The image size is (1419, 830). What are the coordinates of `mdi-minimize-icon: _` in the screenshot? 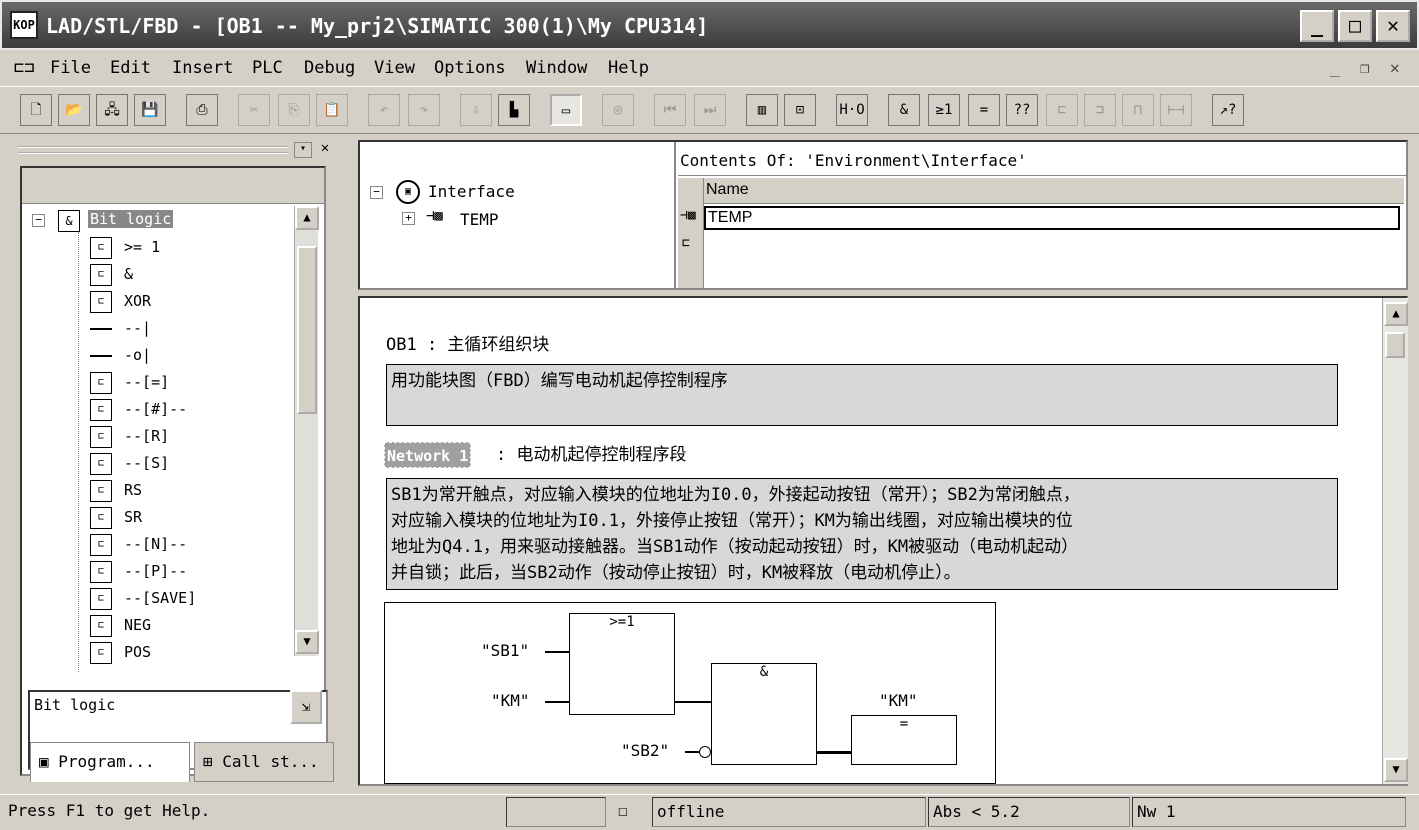 It's located at (1335, 67).